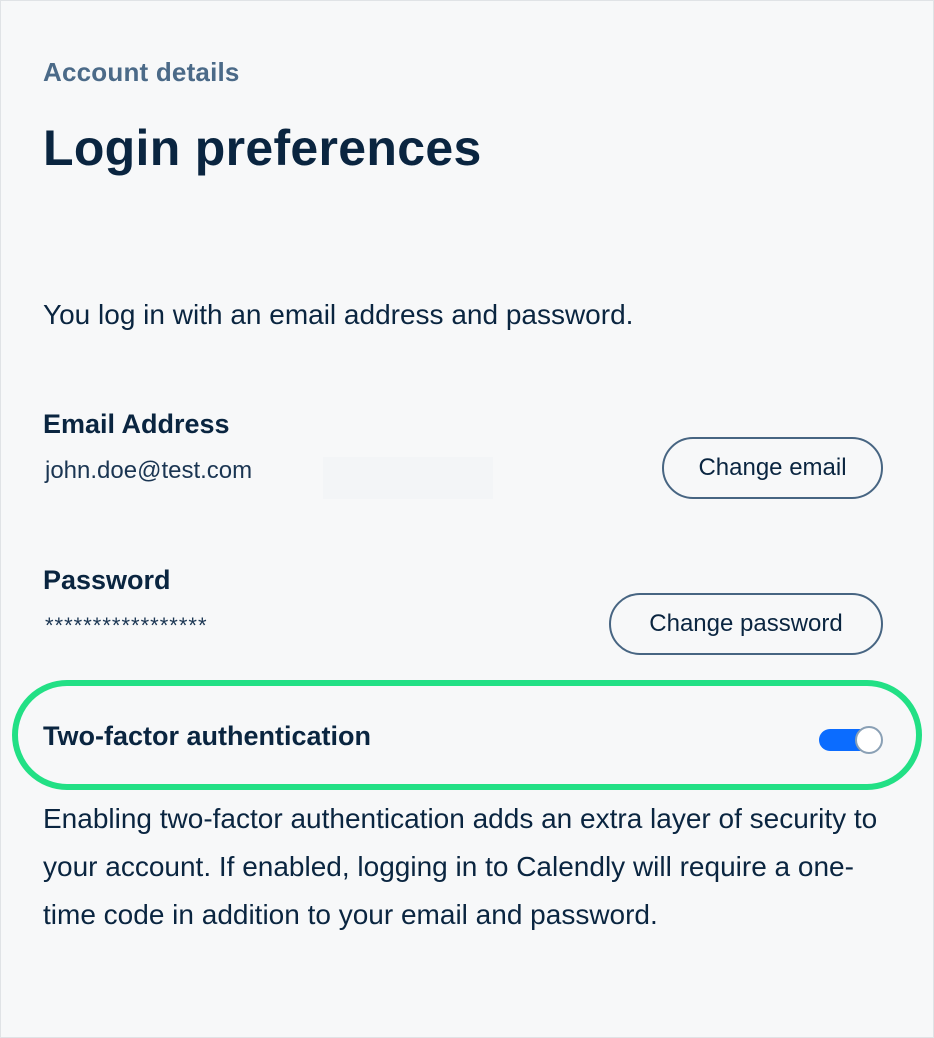 The width and height of the screenshot is (934, 1038). Describe the element at coordinates (136, 424) in the screenshot. I see `email-address-label: Email Address` at that location.